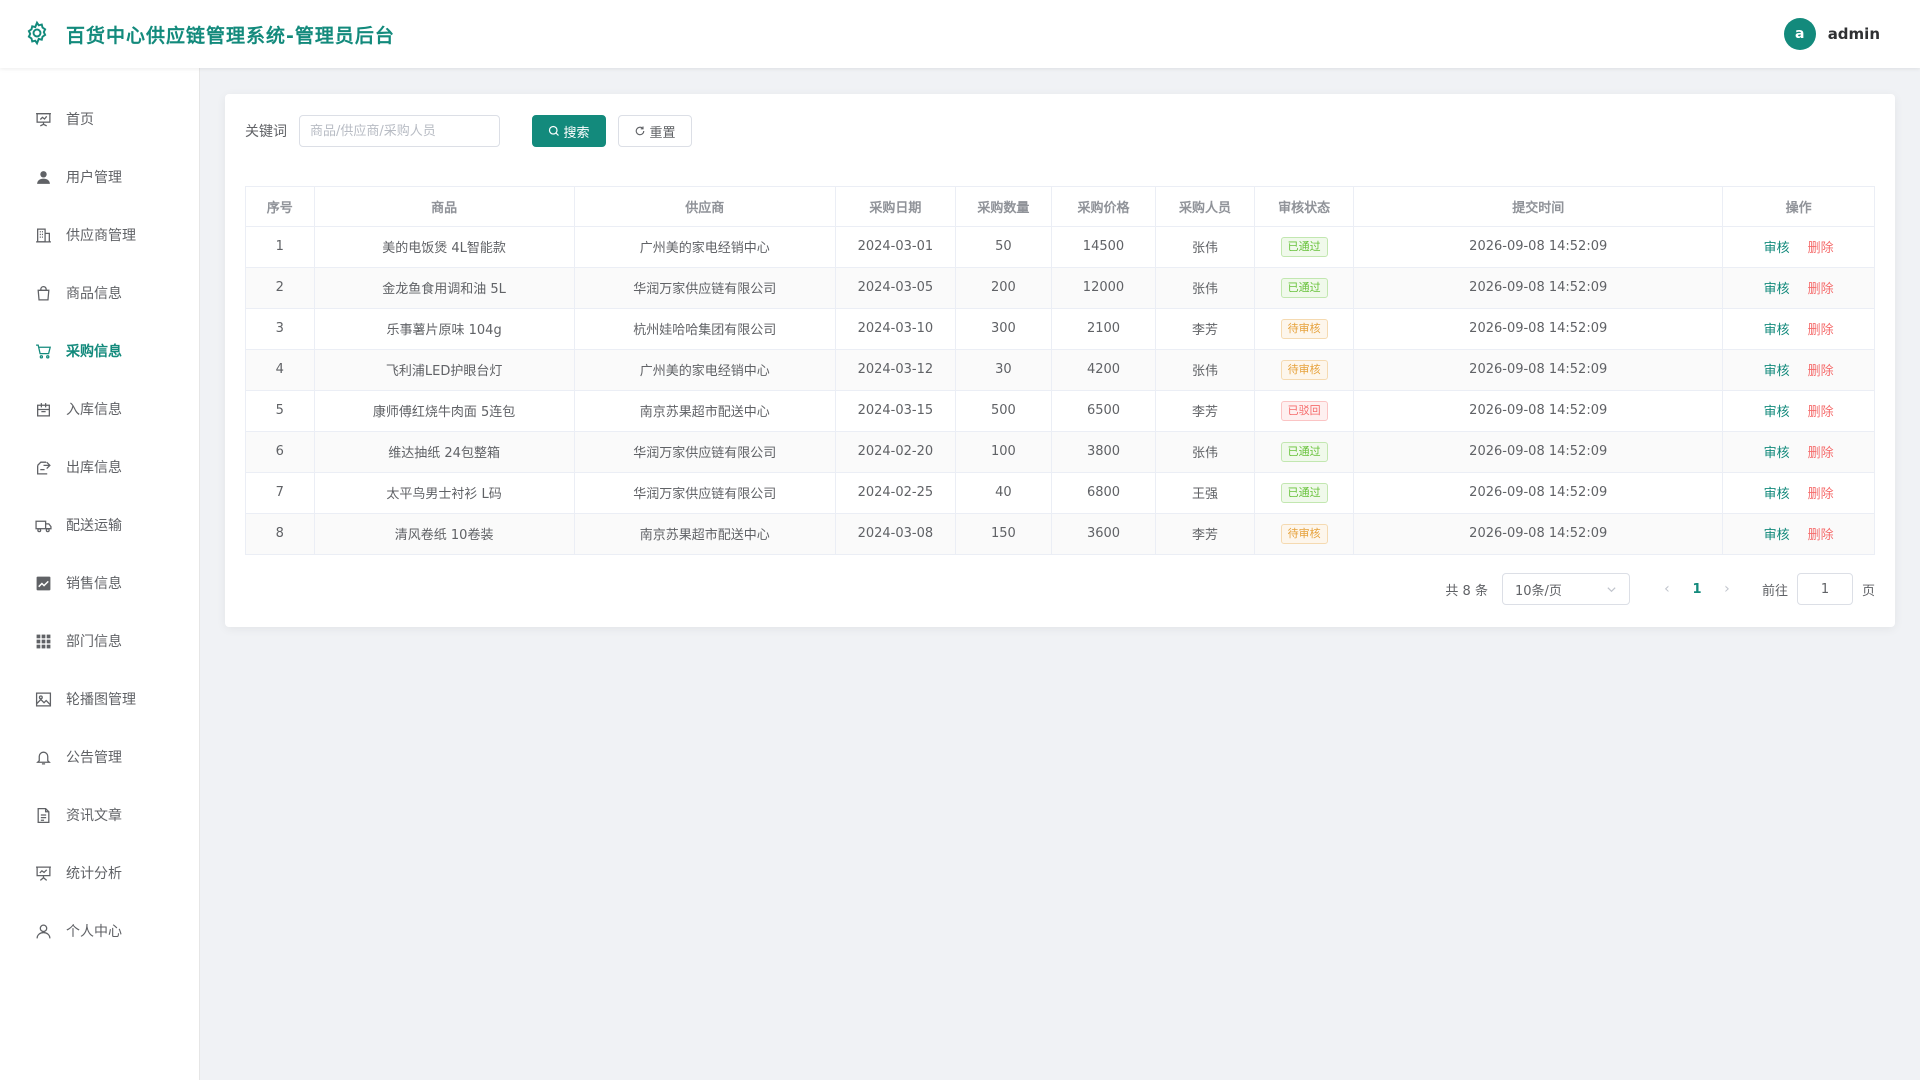 Image resolution: width=1920 pixels, height=1080 pixels. I want to click on column-header: 提交时间, so click(1538, 207).